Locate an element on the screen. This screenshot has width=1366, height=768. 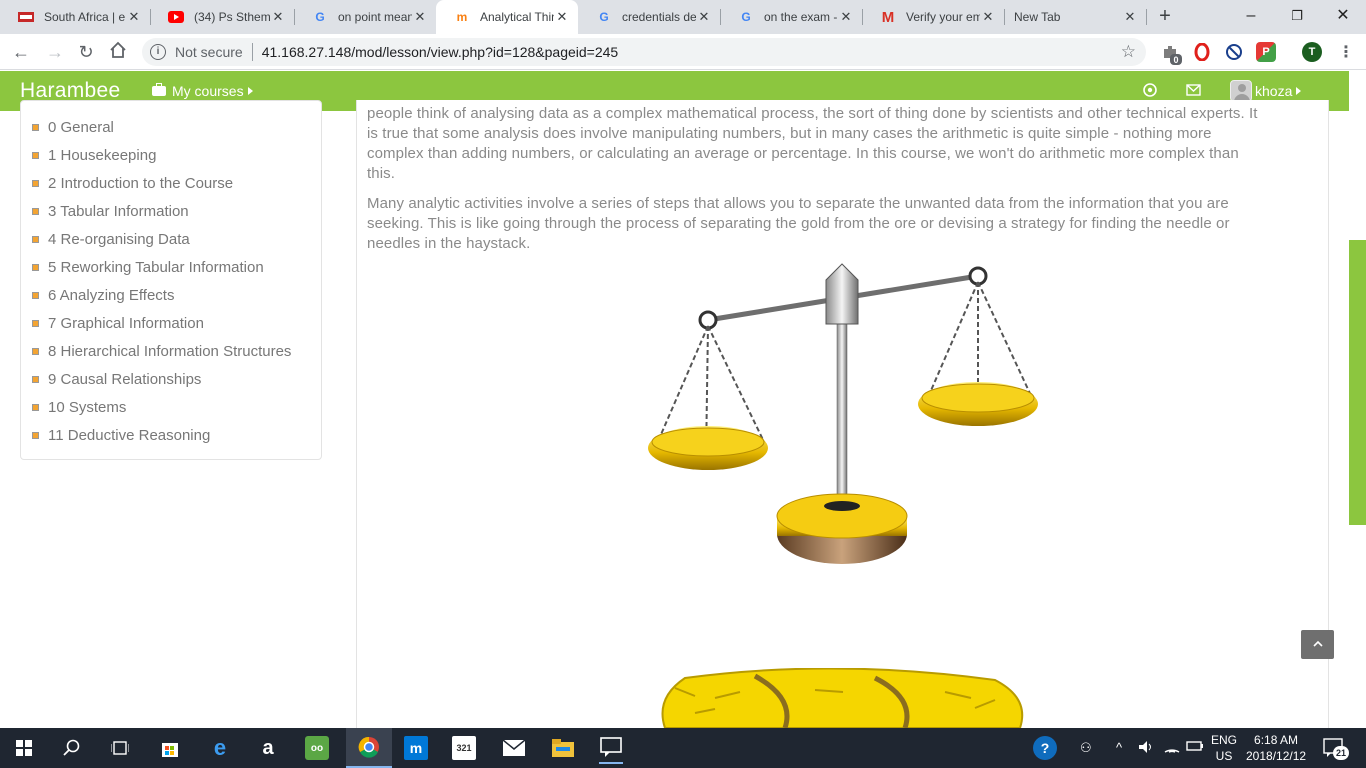
caret-right-icon is located at coordinates (250, 91).